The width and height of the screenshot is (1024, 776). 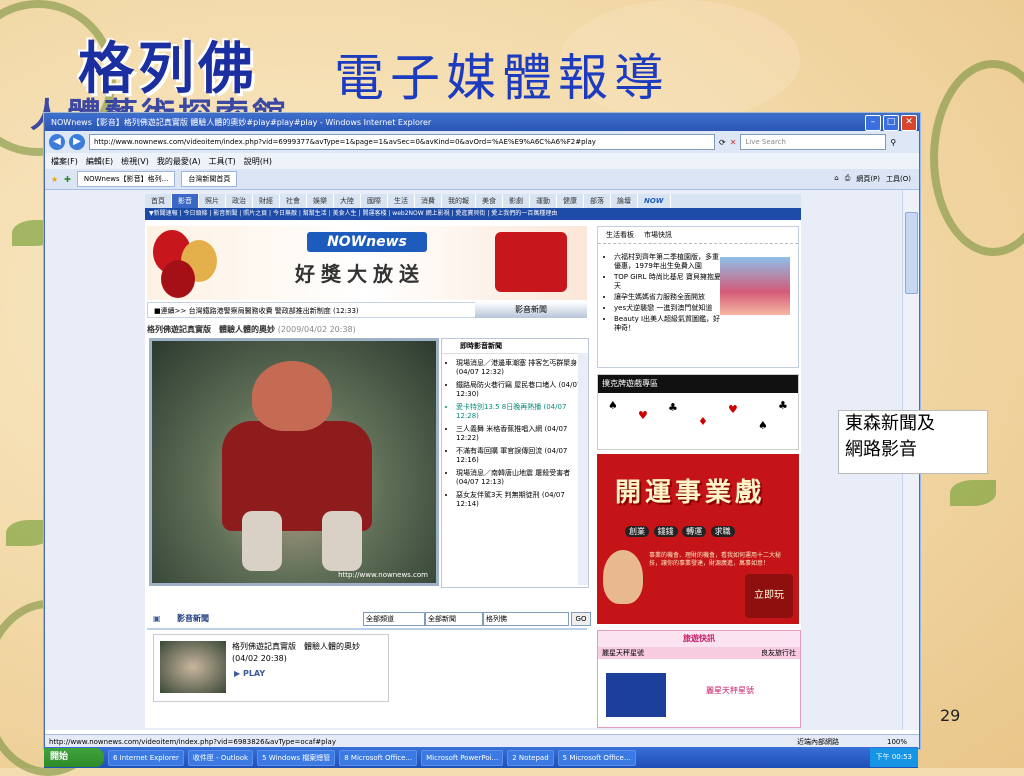 I want to click on keyword-input: 格列佛, so click(x=526, y=619).